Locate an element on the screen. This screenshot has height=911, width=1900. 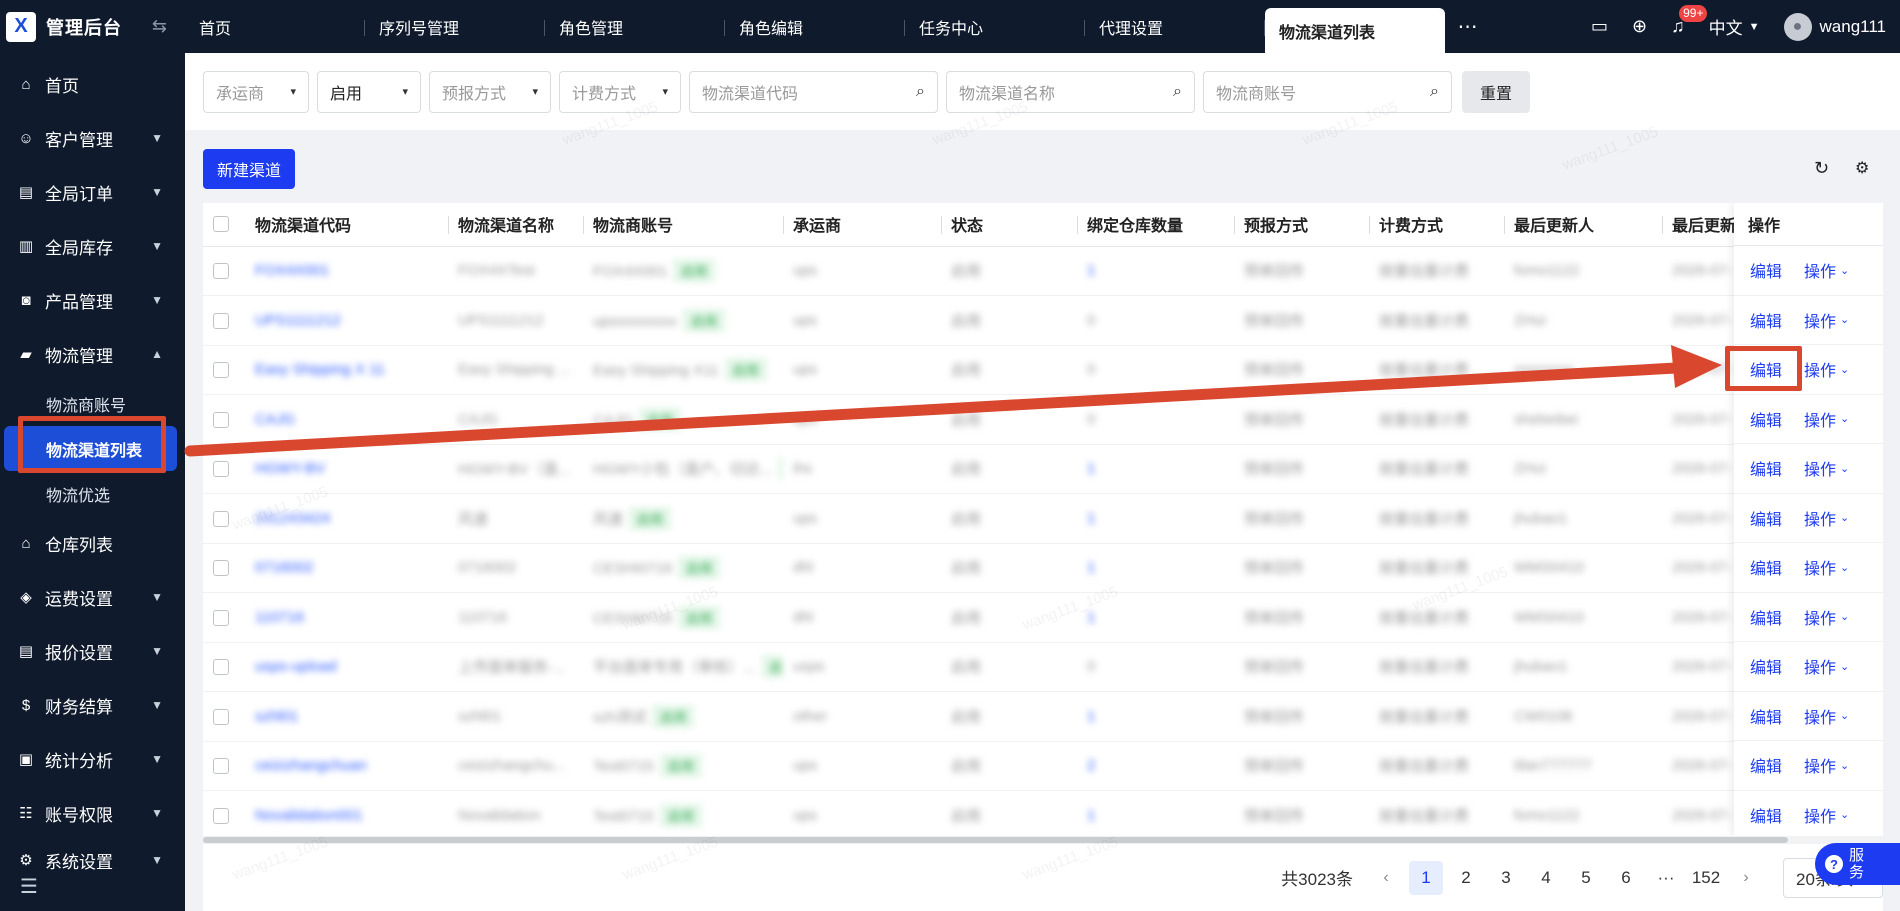
sidebar-item-5: ▰ 物流管理 ▲ is located at coordinates (92, 354).